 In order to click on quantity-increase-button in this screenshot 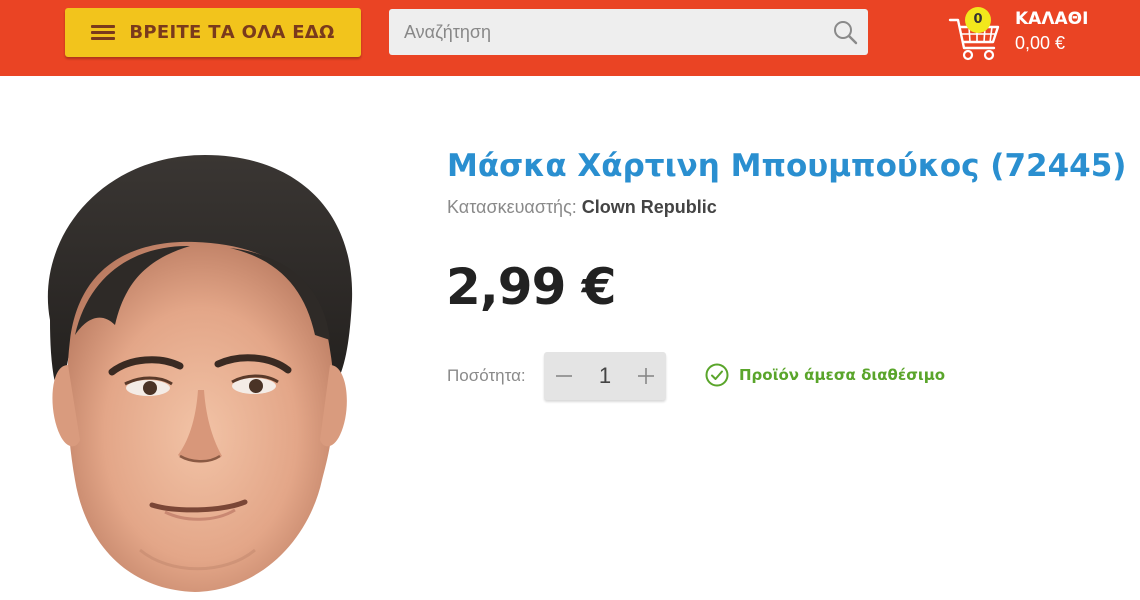, I will do `click(646, 376)`.